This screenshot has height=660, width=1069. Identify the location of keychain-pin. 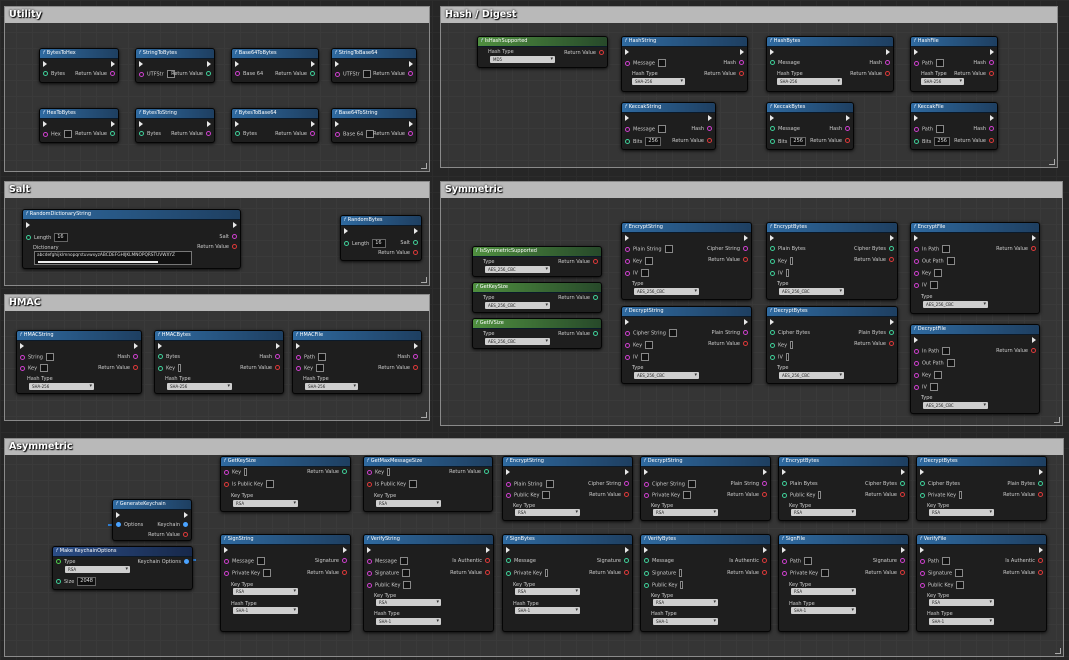
(185, 524).